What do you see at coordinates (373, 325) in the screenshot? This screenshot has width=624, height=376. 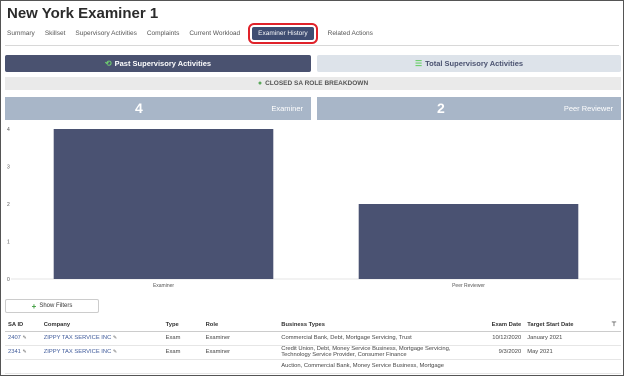 I see `col-business-types: Business Types` at bounding box center [373, 325].